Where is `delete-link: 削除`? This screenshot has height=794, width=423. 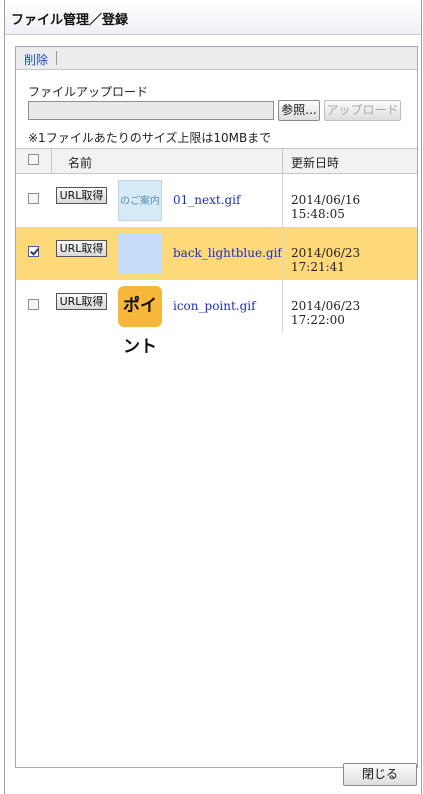 delete-link: 削除 is located at coordinates (36, 59).